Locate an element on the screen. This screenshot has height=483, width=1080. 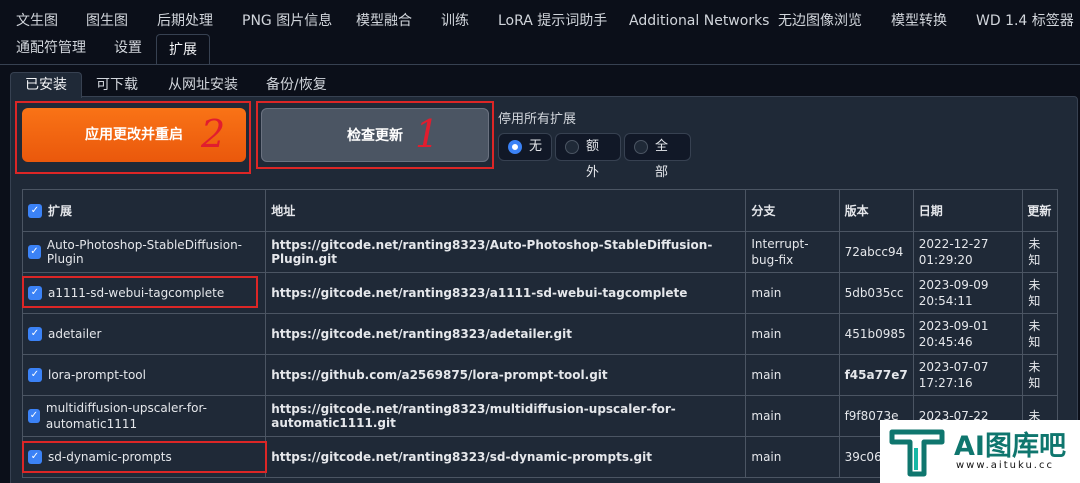
subtab-install-from-url: 从网址安装 is located at coordinates (203, 85).